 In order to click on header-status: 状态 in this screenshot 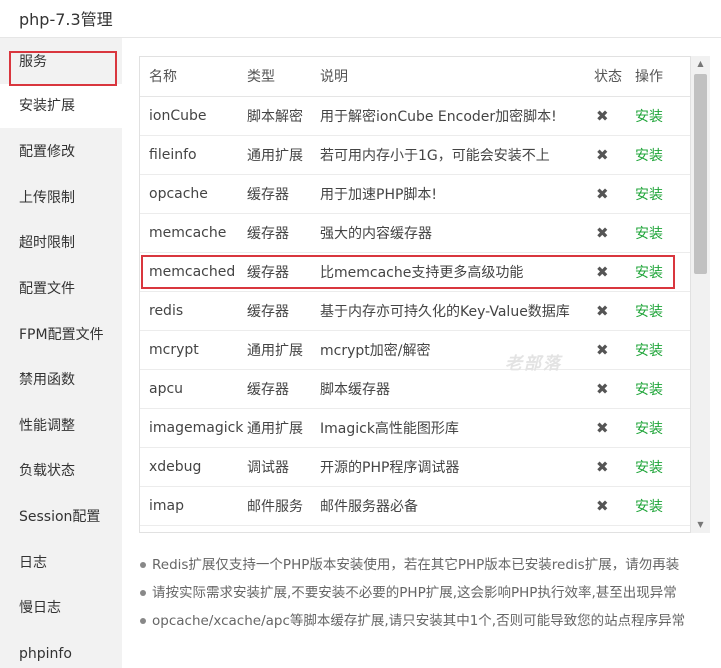, I will do `click(610, 77)`.